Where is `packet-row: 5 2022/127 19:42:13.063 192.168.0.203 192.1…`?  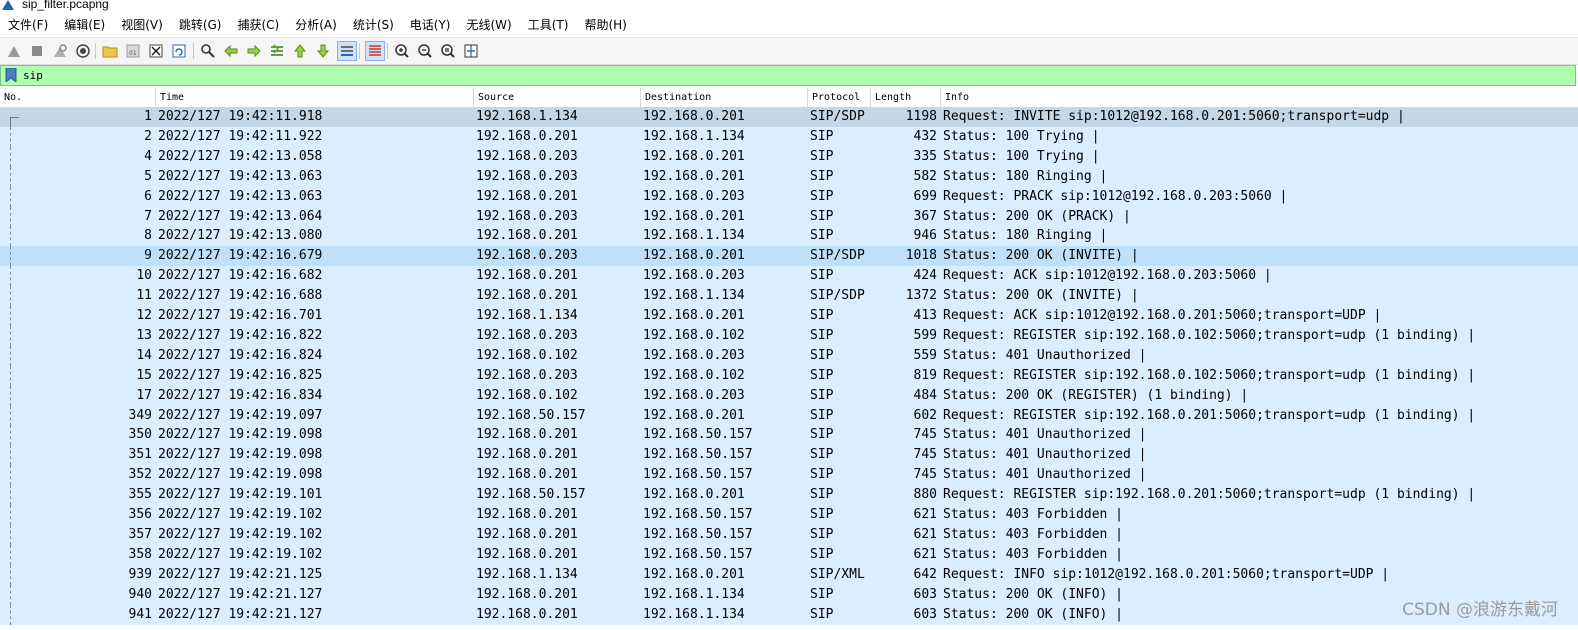
packet-row: 5 2022/127 19:42:13.063 192.168.0.203 192.1… is located at coordinates (789, 176).